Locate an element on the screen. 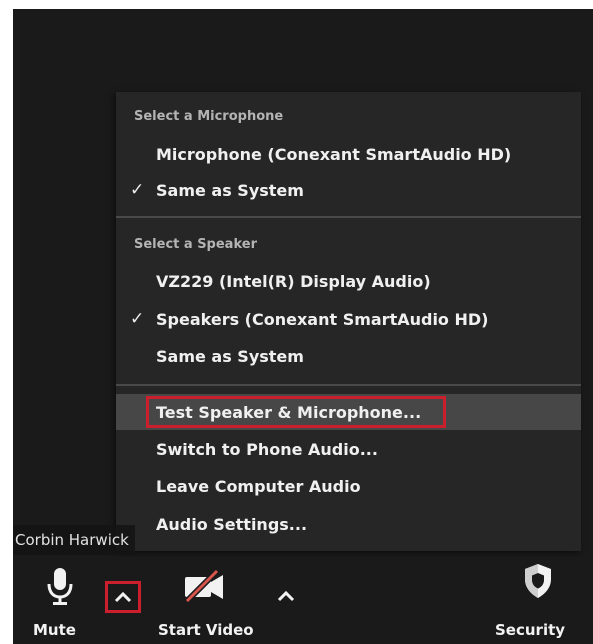  mute-button: Mute is located at coordinates (58, 601).